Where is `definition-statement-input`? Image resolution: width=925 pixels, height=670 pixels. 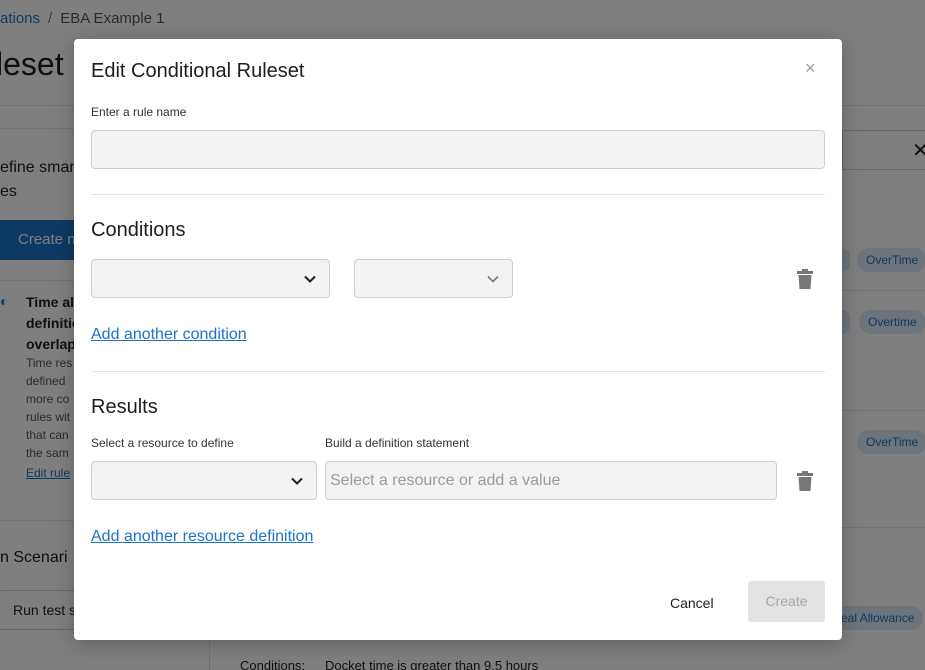
definition-statement-input is located at coordinates (551, 480).